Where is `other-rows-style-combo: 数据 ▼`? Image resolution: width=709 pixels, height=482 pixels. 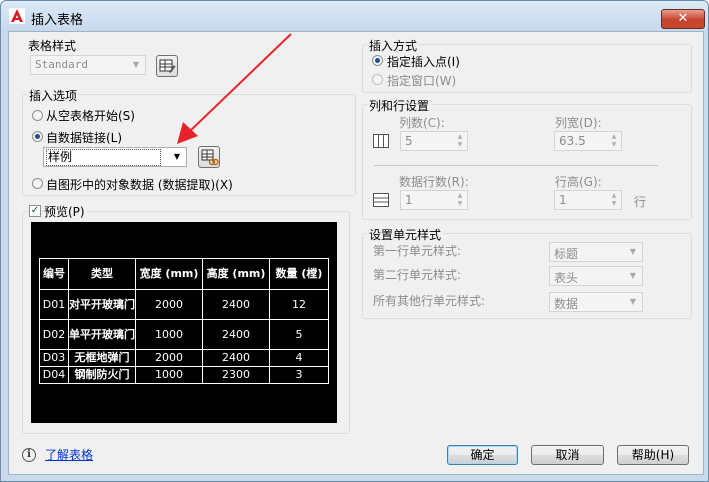
other-rows-style-combo: 数据 ▼ is located at coordinates (596, 302).